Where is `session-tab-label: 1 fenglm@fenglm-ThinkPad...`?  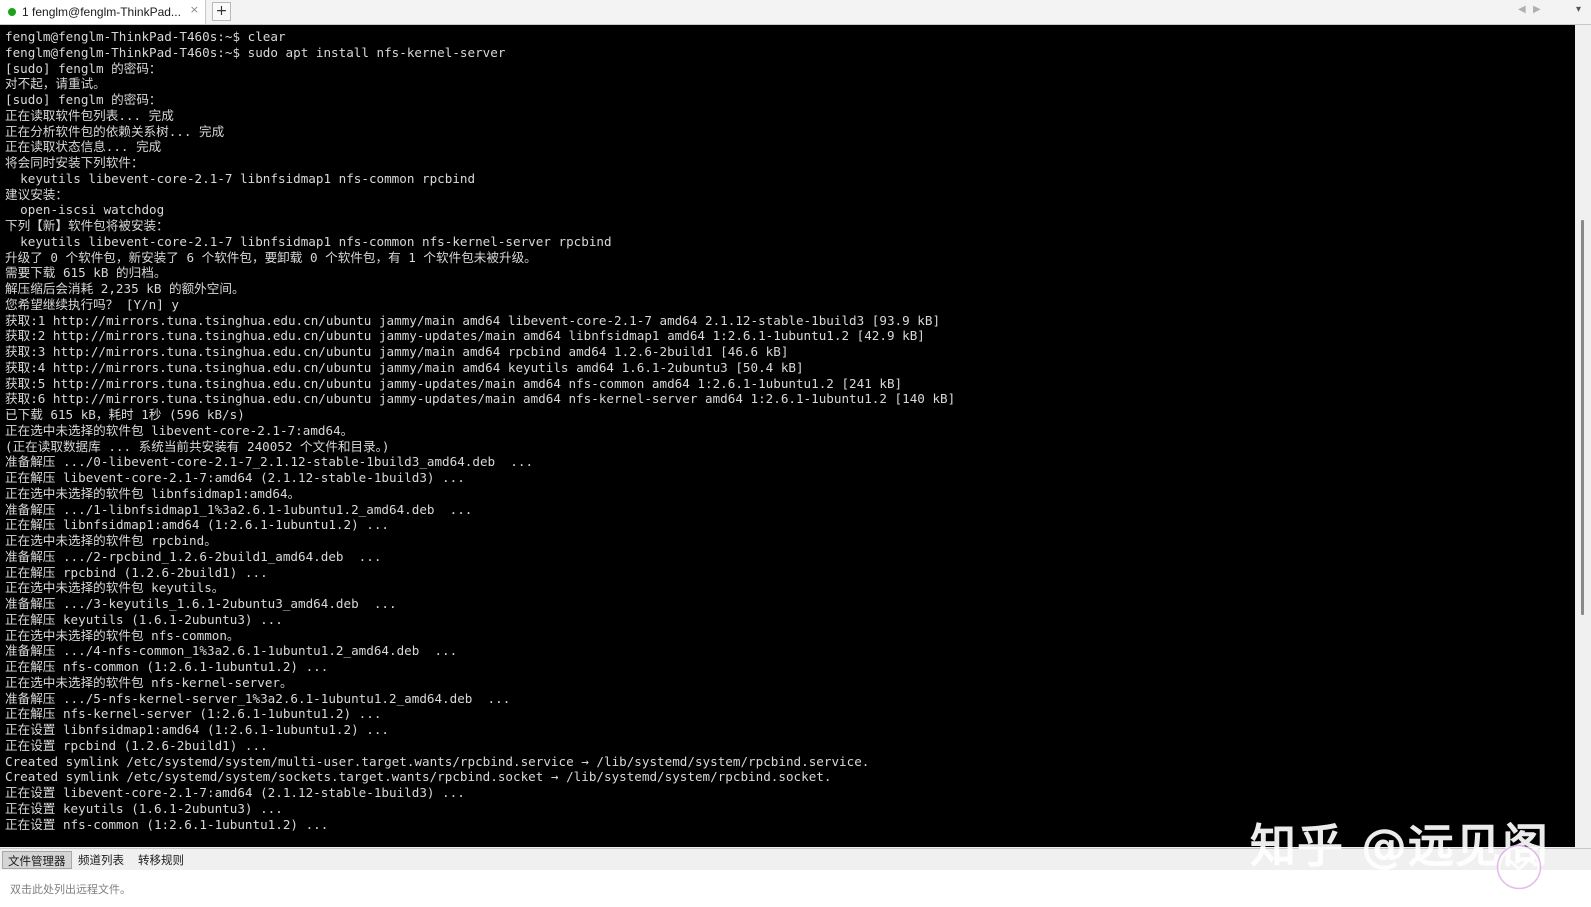 session-tab-label: 1 fenglm@fenglm-ThinkPad... is located at coordinates (101, 12).